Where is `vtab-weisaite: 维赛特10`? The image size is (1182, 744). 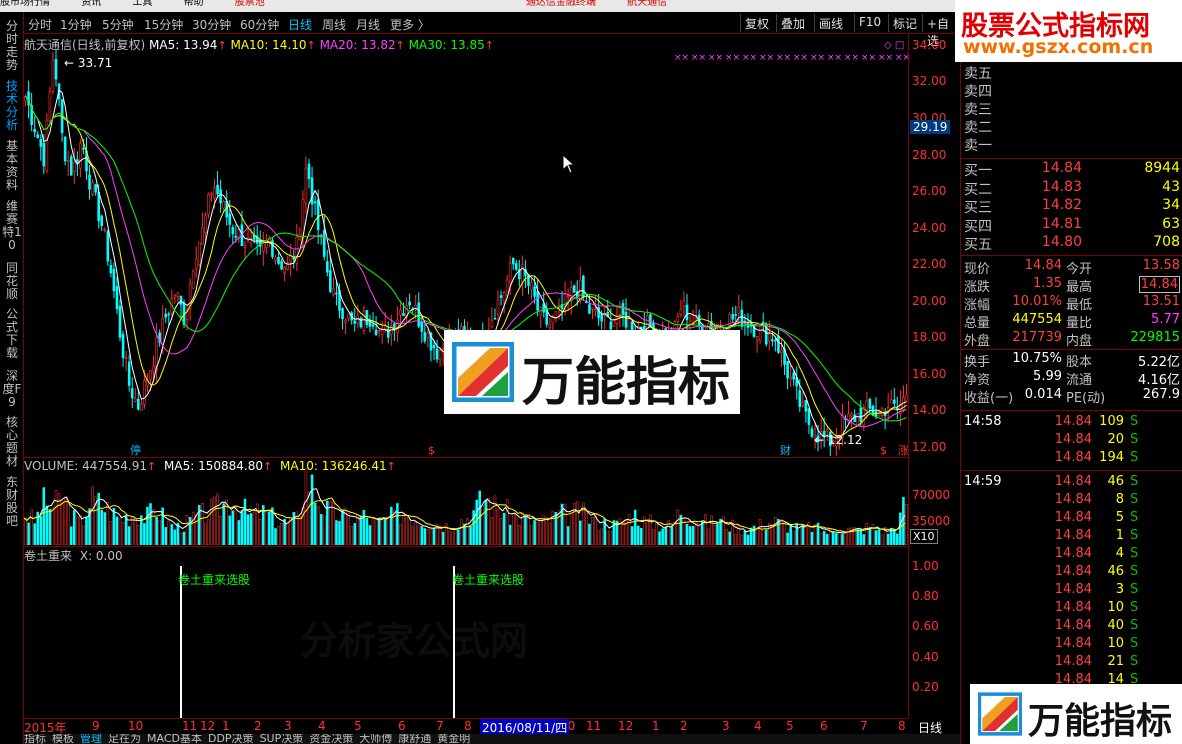 vtab-weisaite: 维赛特10 is located at coordinates (12, 226).